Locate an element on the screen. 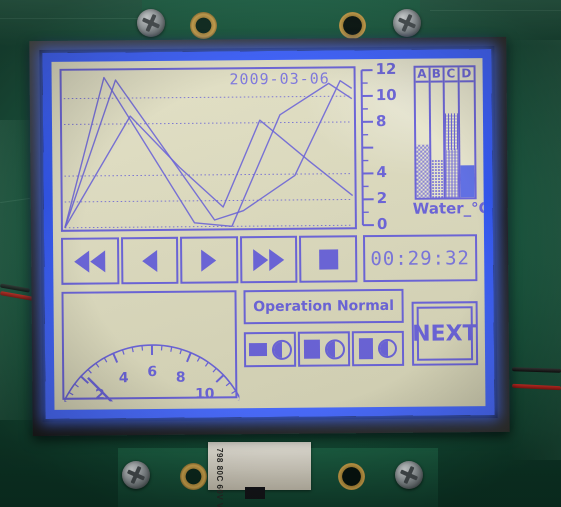 The width and height of the screenshot is (561, 507). next-button: NEXT is located at coordinates (445, 333).